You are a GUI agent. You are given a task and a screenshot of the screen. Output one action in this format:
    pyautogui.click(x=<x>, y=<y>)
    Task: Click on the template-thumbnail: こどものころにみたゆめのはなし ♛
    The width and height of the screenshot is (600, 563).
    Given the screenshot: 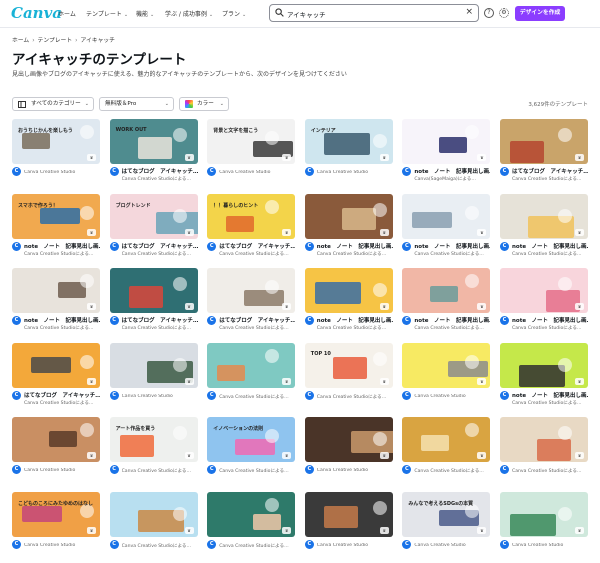 What is the action you would take?
    pyautogui.click(x=56, y=514)
    